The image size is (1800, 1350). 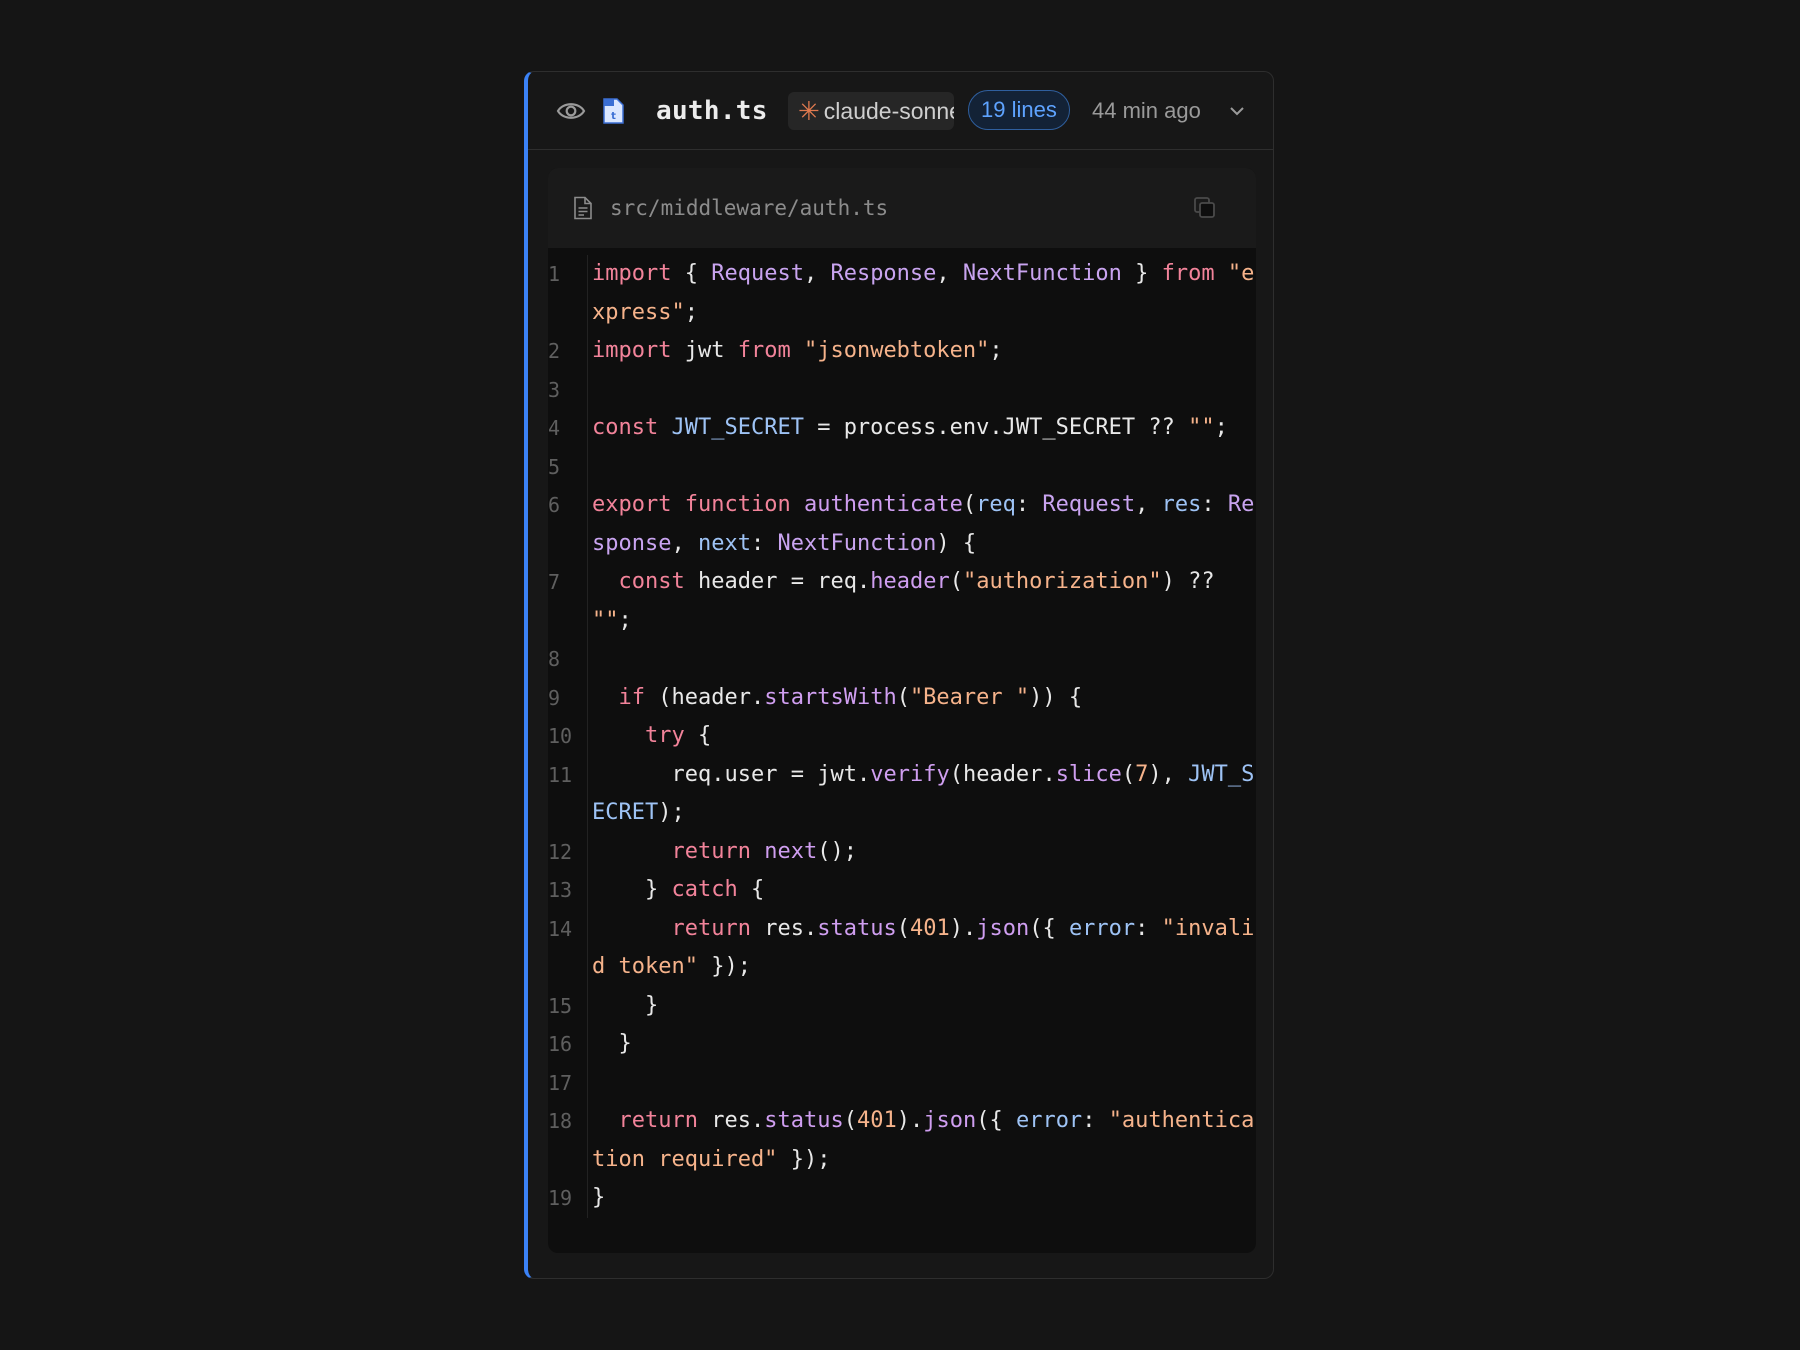 What do you see at coordinates (613, 110) in the screenshot?
I see `typescript-file-icon: t` at bounding box center [613, 110].